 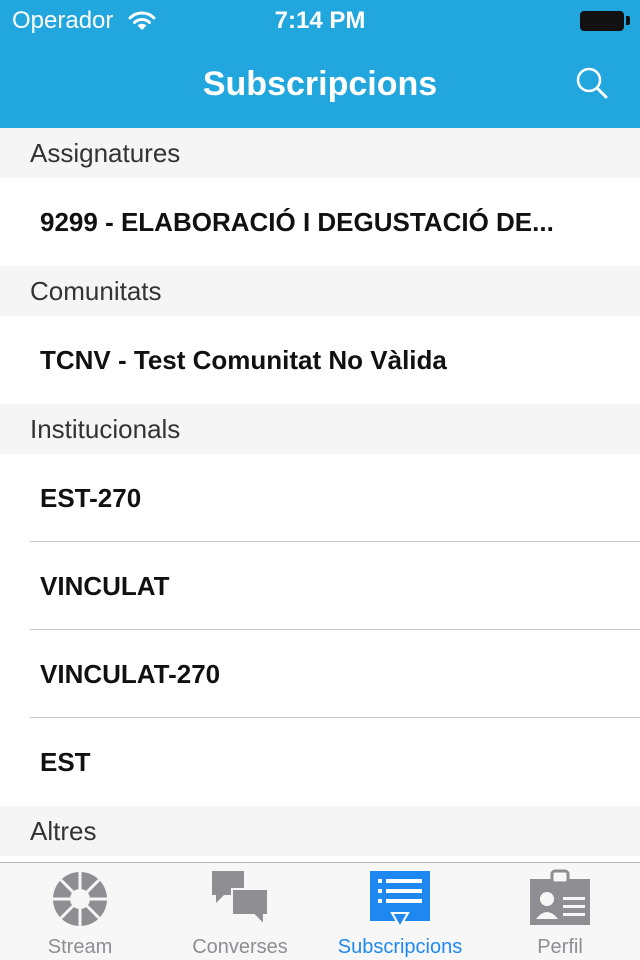 I want to click on search-icon, so click(x=592, y=83).